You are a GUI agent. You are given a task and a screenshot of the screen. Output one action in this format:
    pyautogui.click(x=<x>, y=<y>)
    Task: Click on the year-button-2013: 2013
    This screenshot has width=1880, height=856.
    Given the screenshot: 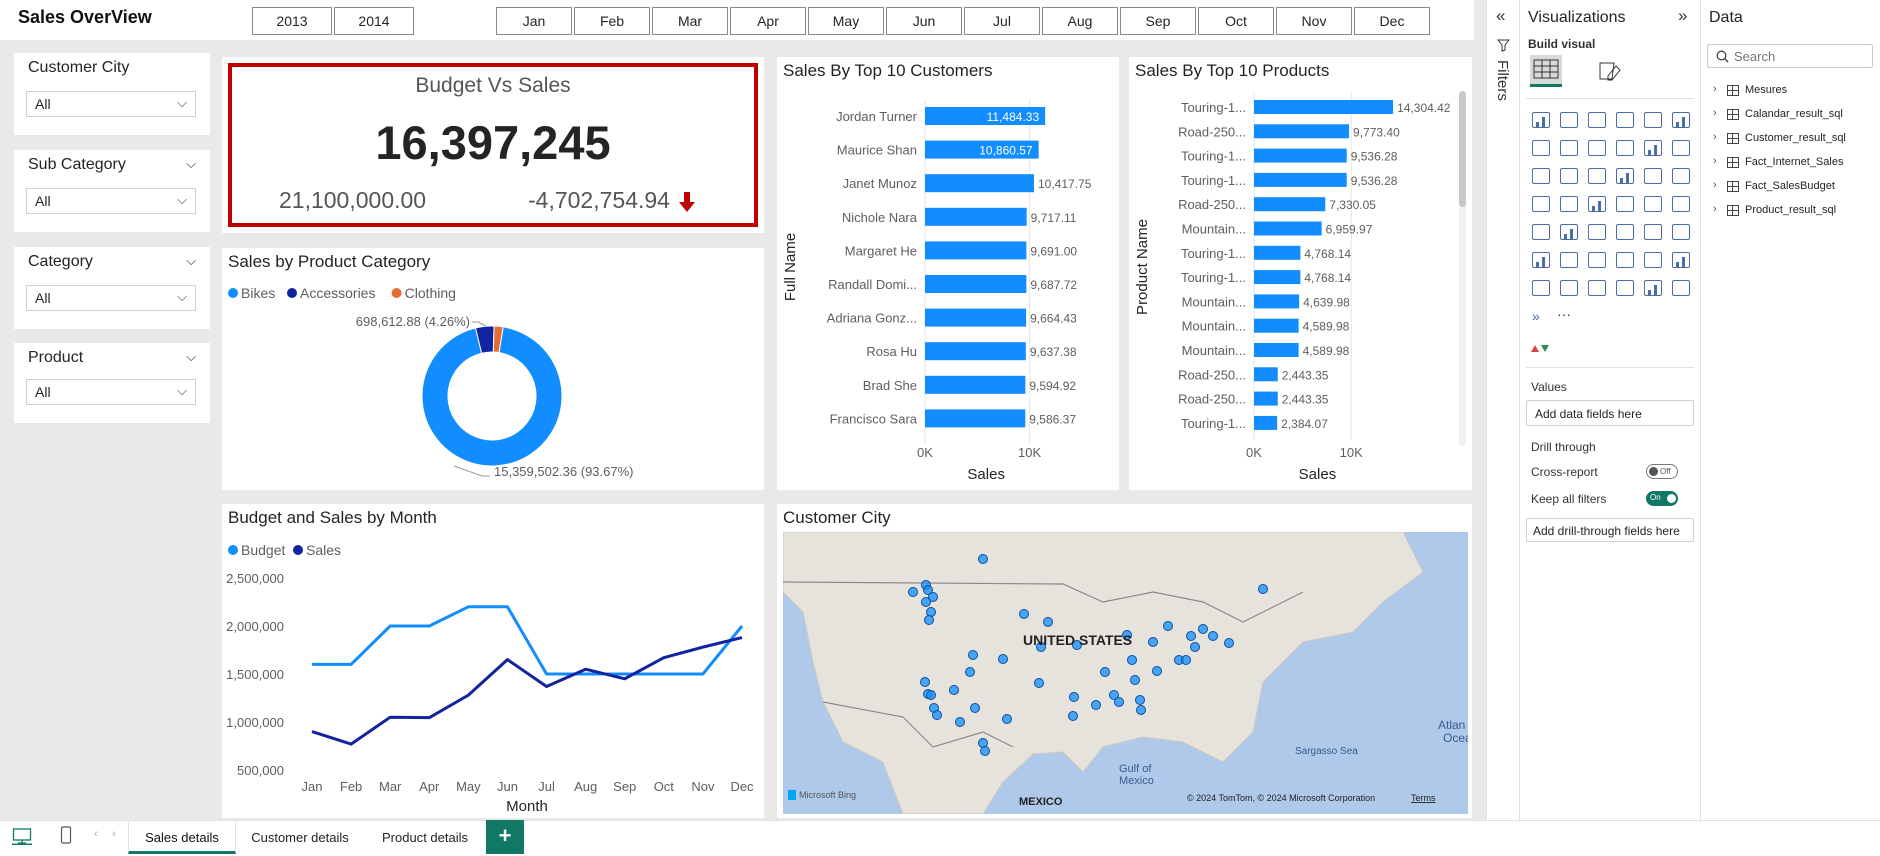 What is the action you would take?
    pyautogui.click(x=292, y=21)
    